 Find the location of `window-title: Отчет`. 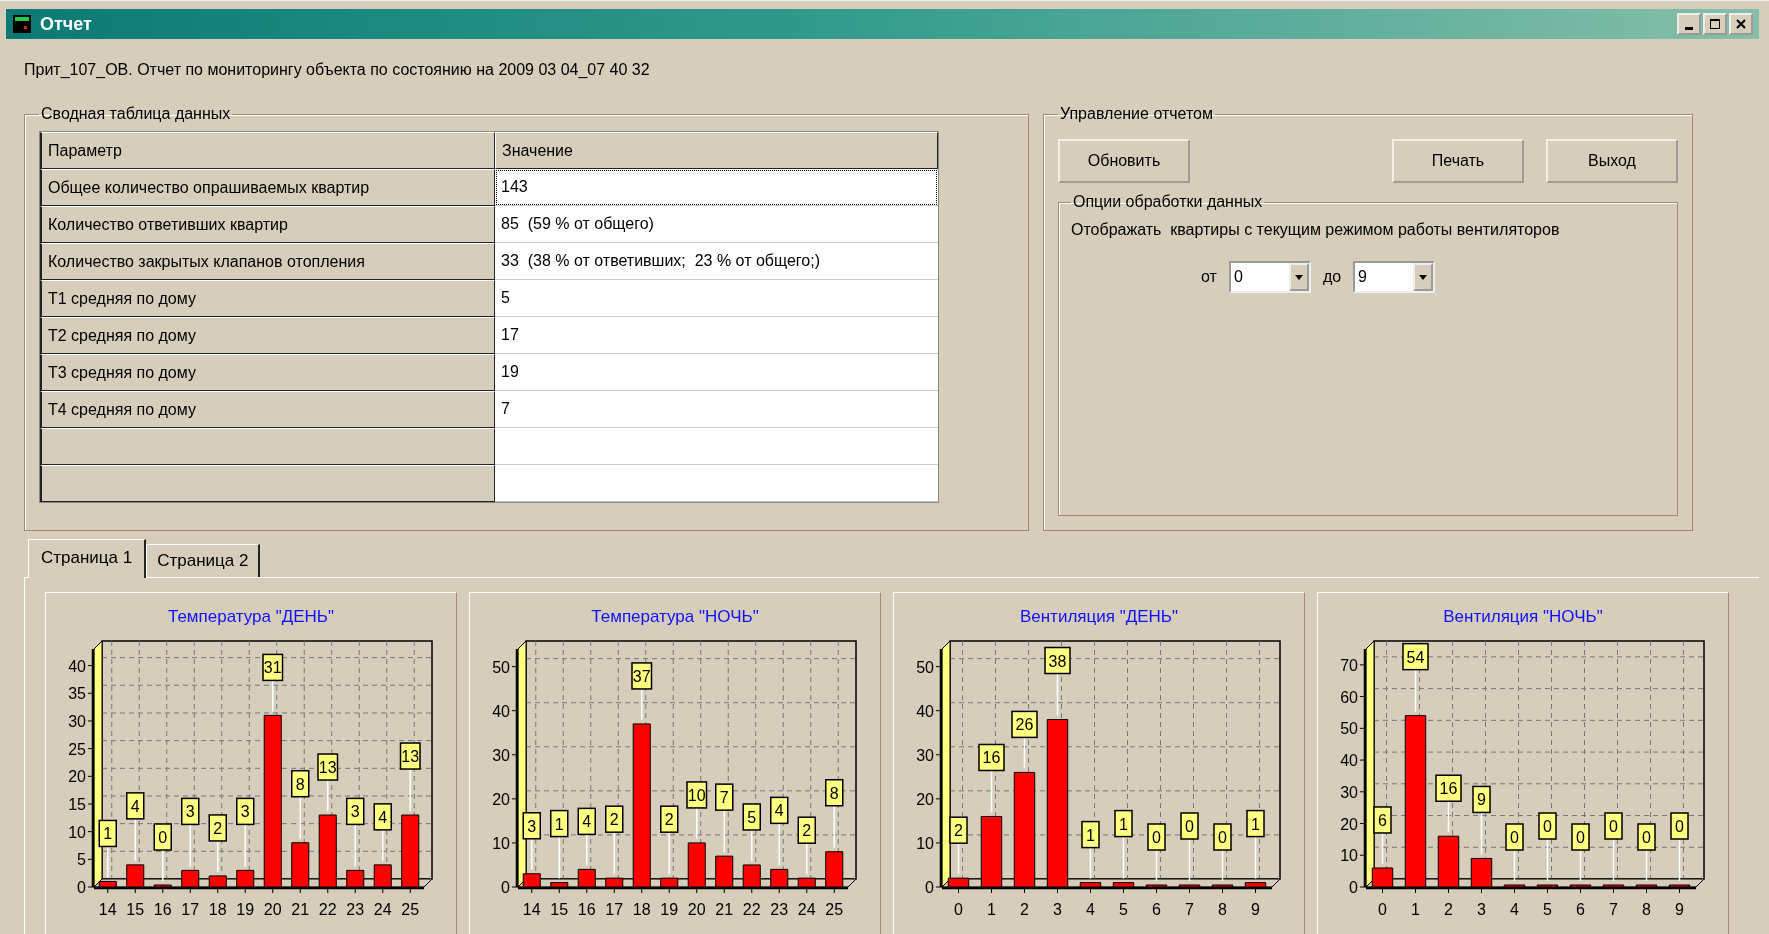

window-title: Отчет is located at coordinates (66, 24).